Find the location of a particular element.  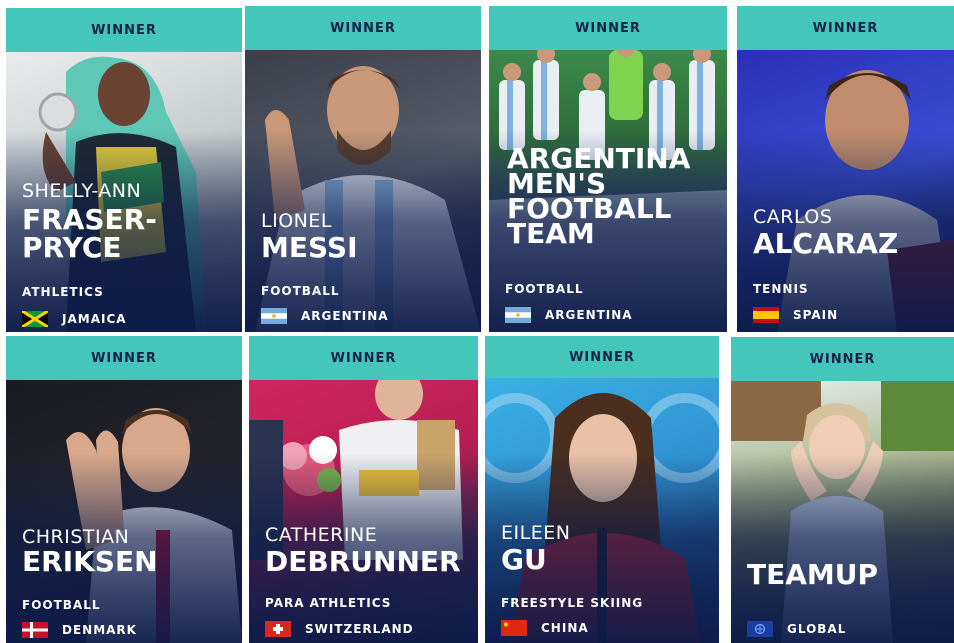

athlete-last-name: DEBRUNNER is located at coordinates (363, 561).